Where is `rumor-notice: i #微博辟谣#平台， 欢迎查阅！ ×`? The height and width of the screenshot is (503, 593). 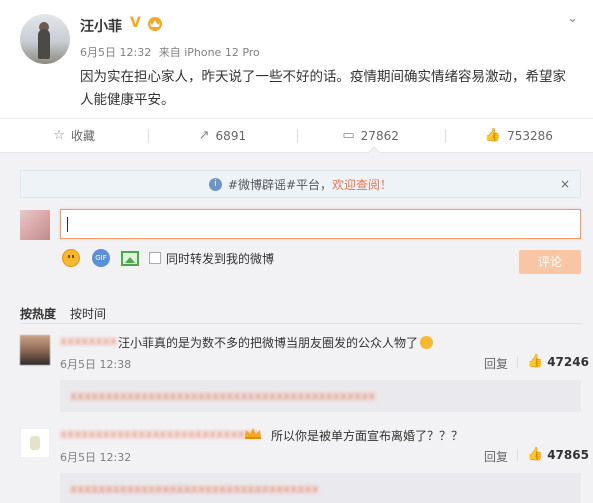 rumor-notice: i #微博辟谣#平台， 欢迎查阅！ × is located at coordinates (300, 184).